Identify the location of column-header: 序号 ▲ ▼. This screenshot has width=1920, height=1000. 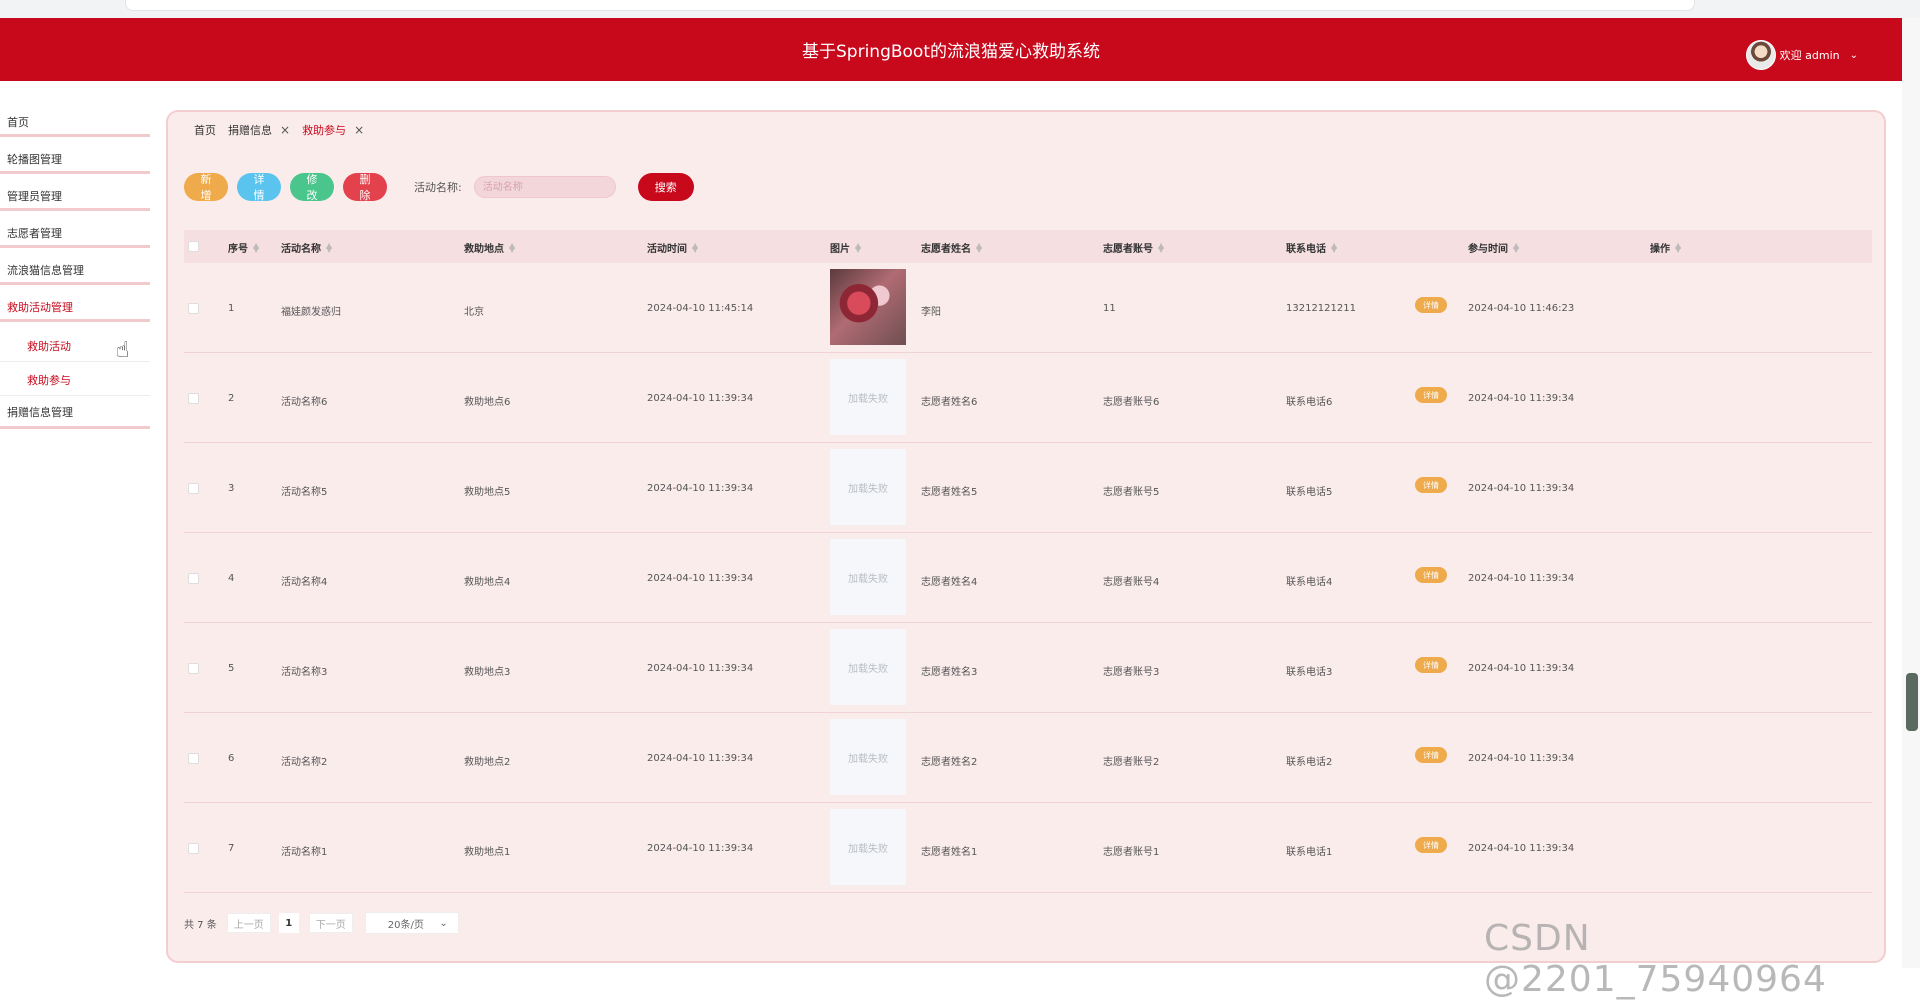
(243, 247).